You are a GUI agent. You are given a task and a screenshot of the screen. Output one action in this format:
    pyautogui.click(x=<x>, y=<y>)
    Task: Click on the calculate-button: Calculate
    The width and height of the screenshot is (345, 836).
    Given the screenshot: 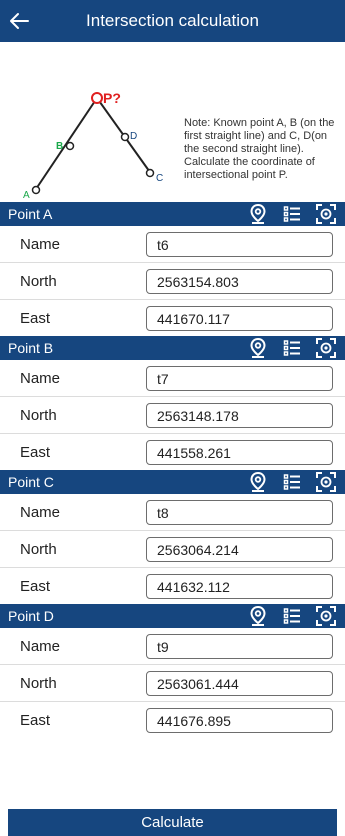 What is the action you would take?
    pyautogui.click(x=172, y=822)
    